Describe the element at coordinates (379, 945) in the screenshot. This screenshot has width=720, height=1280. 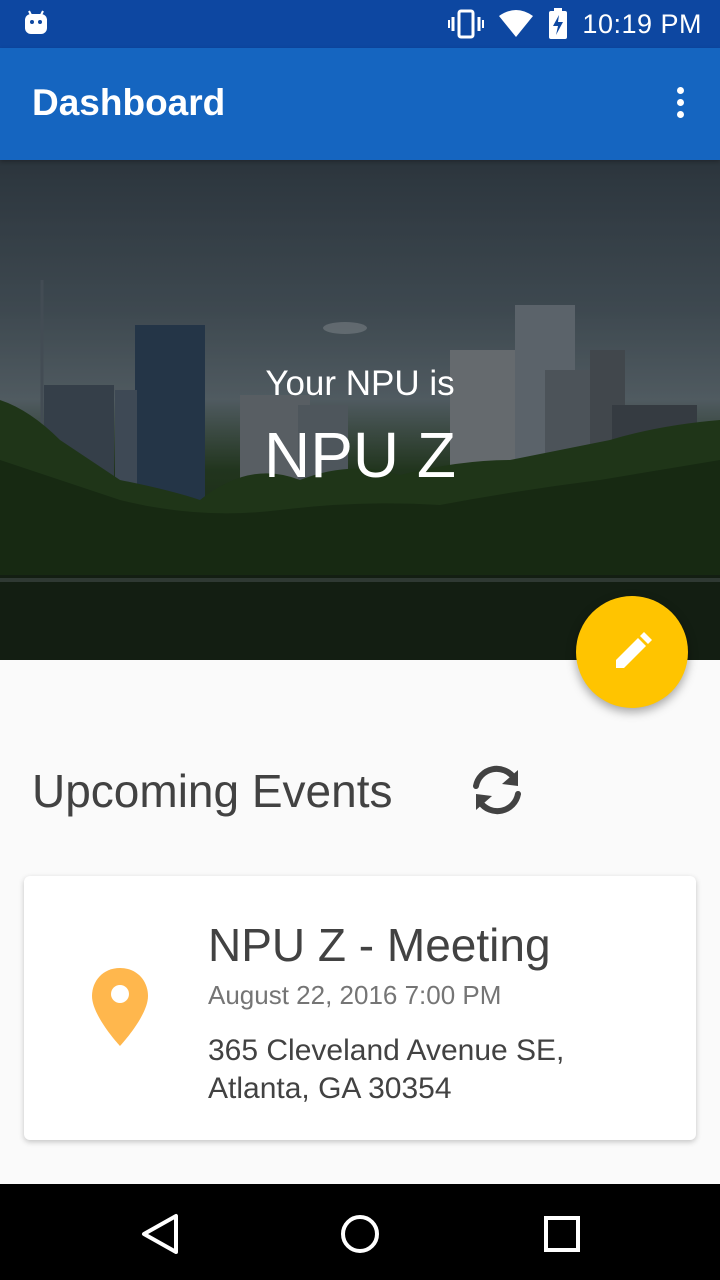
I see `event-title: NPU Z - Meeting` at that location.